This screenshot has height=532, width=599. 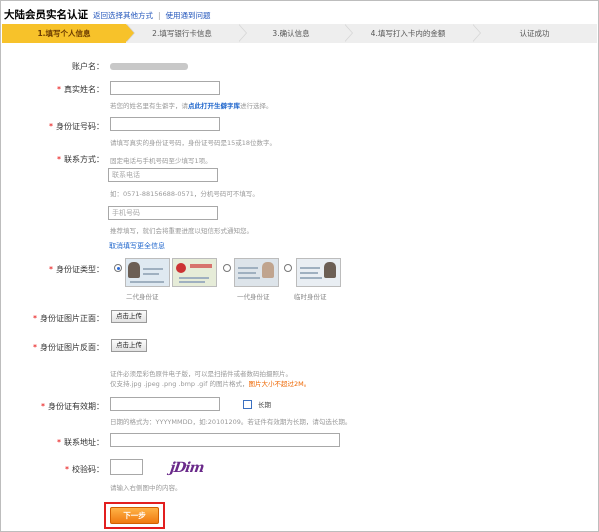 I want to click on account-name-masked, so click(x=149, y=66).